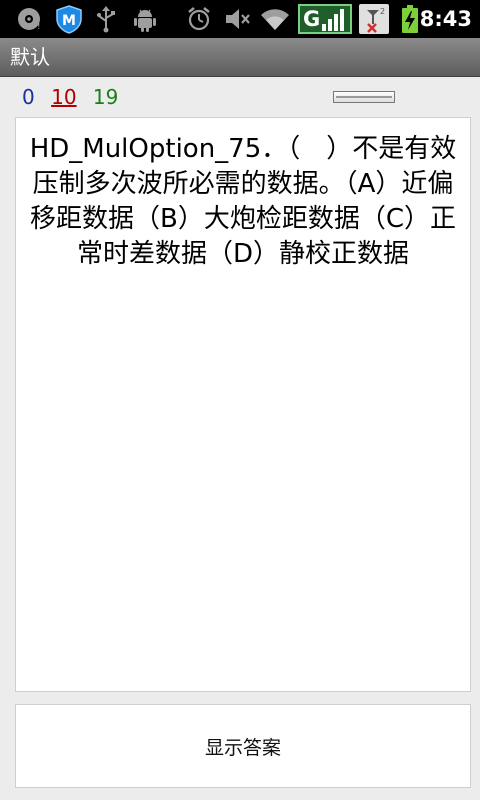 Image resolution: width=480 pixels, height=800 pixels. I want to click on wrong-count-link: 10, so click(63, 97).